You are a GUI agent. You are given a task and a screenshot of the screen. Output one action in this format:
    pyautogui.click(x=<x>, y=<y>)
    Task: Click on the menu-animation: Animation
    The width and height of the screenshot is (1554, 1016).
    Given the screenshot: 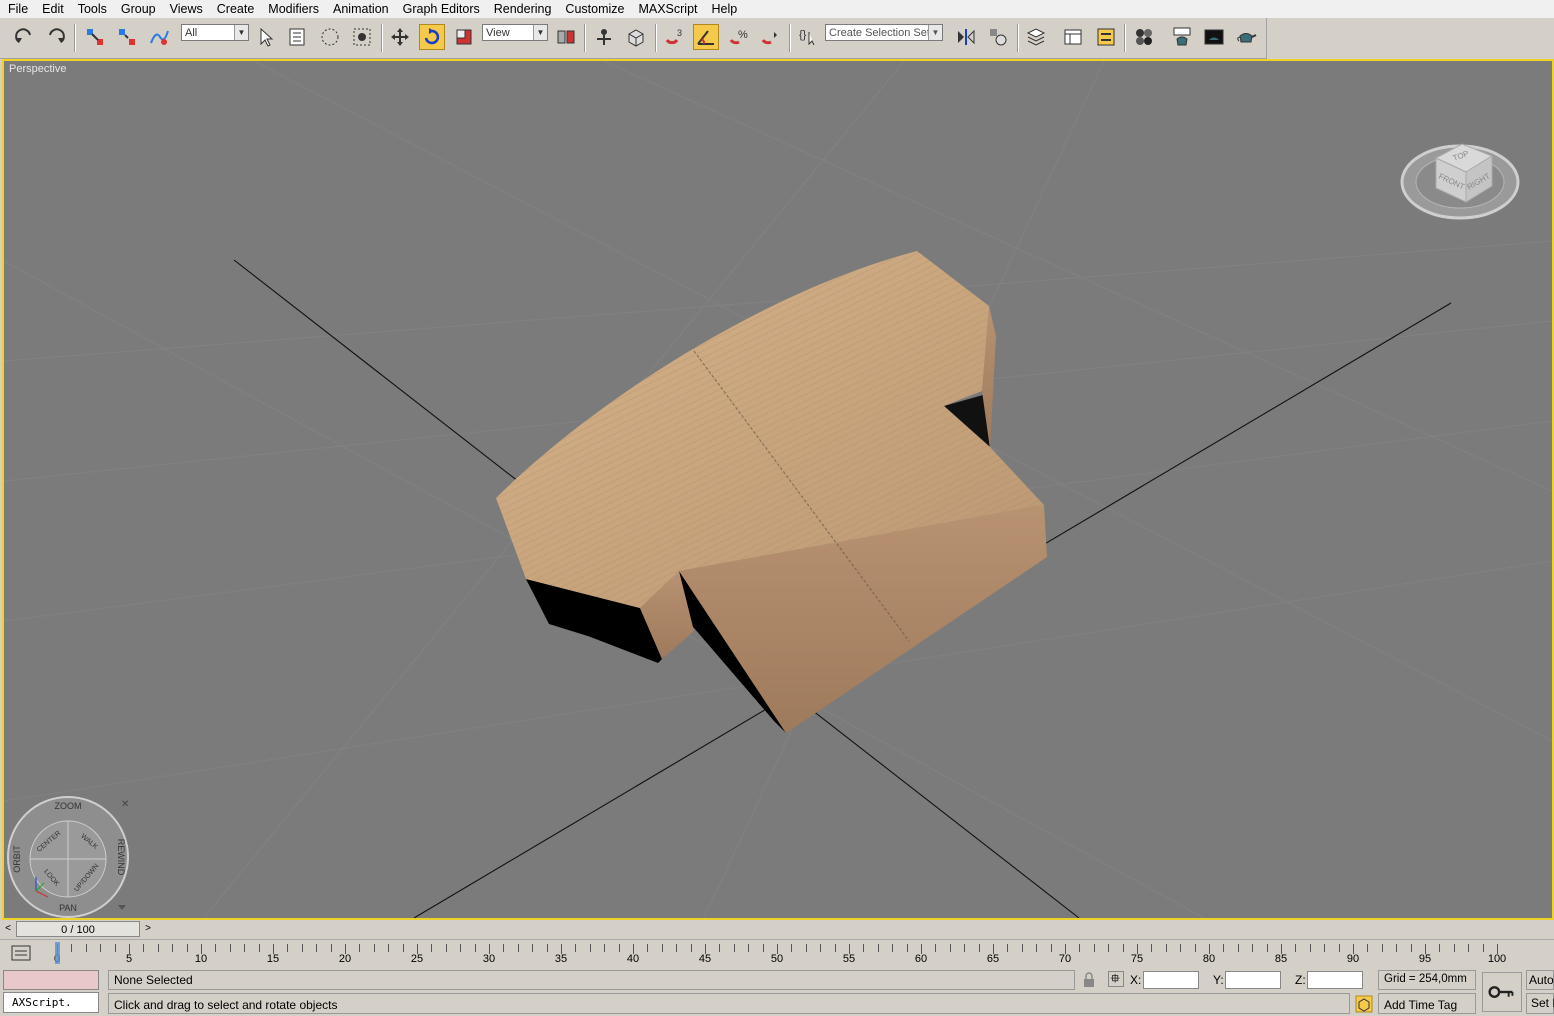 What is the action you would take?
    pyautogui.click(x=360, y=9)
    